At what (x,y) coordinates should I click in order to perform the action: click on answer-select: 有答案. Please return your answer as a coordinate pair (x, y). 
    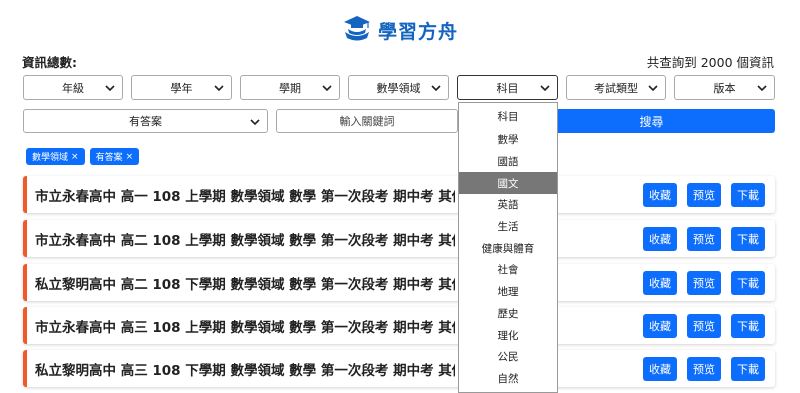
    Looking at the image, I should click on (145, 121).